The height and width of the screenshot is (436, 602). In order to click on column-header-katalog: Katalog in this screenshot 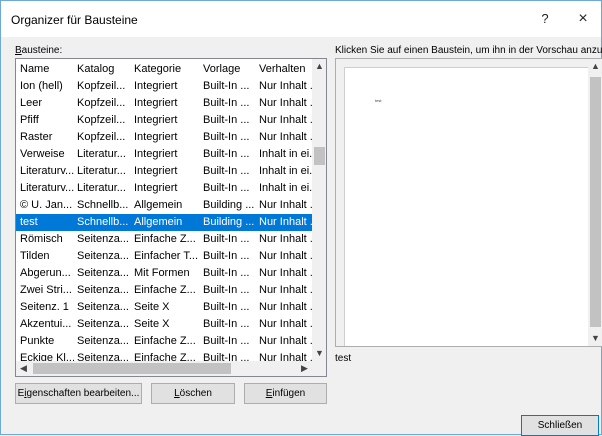, I will do `click(104, 69)`.